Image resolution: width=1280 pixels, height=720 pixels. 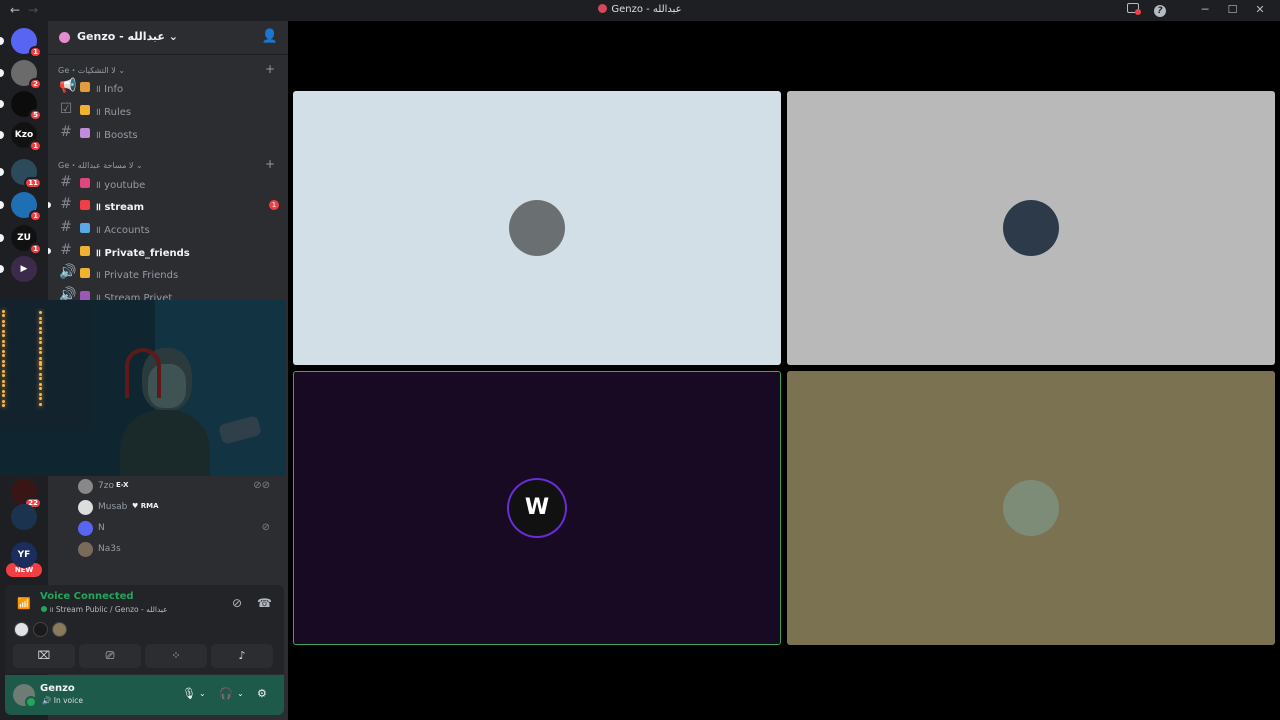 I want to click on voice-user: 7zo E-X ⊘⊘, so click(x=178, y=487).